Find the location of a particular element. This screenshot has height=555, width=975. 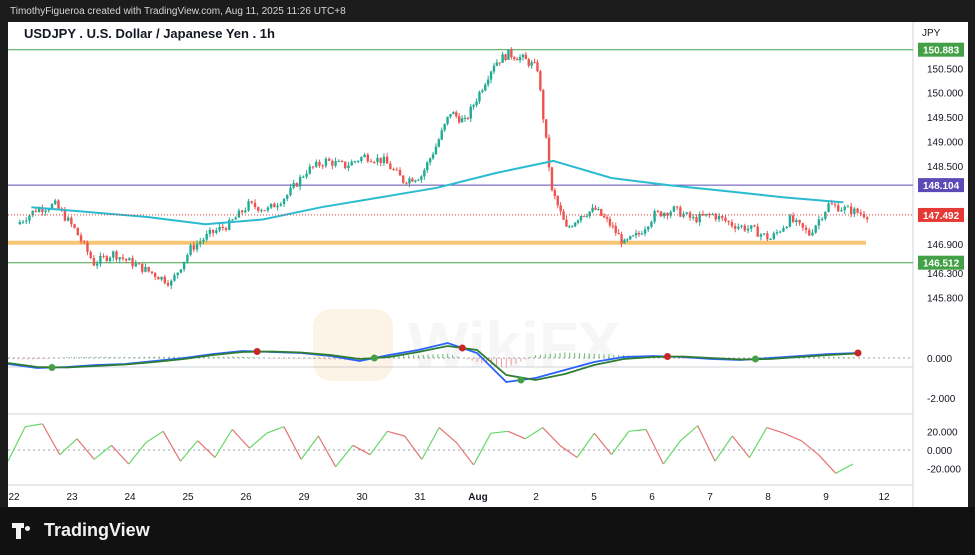

tradingview-logo: TradingView is located at coordinates (81, 530).